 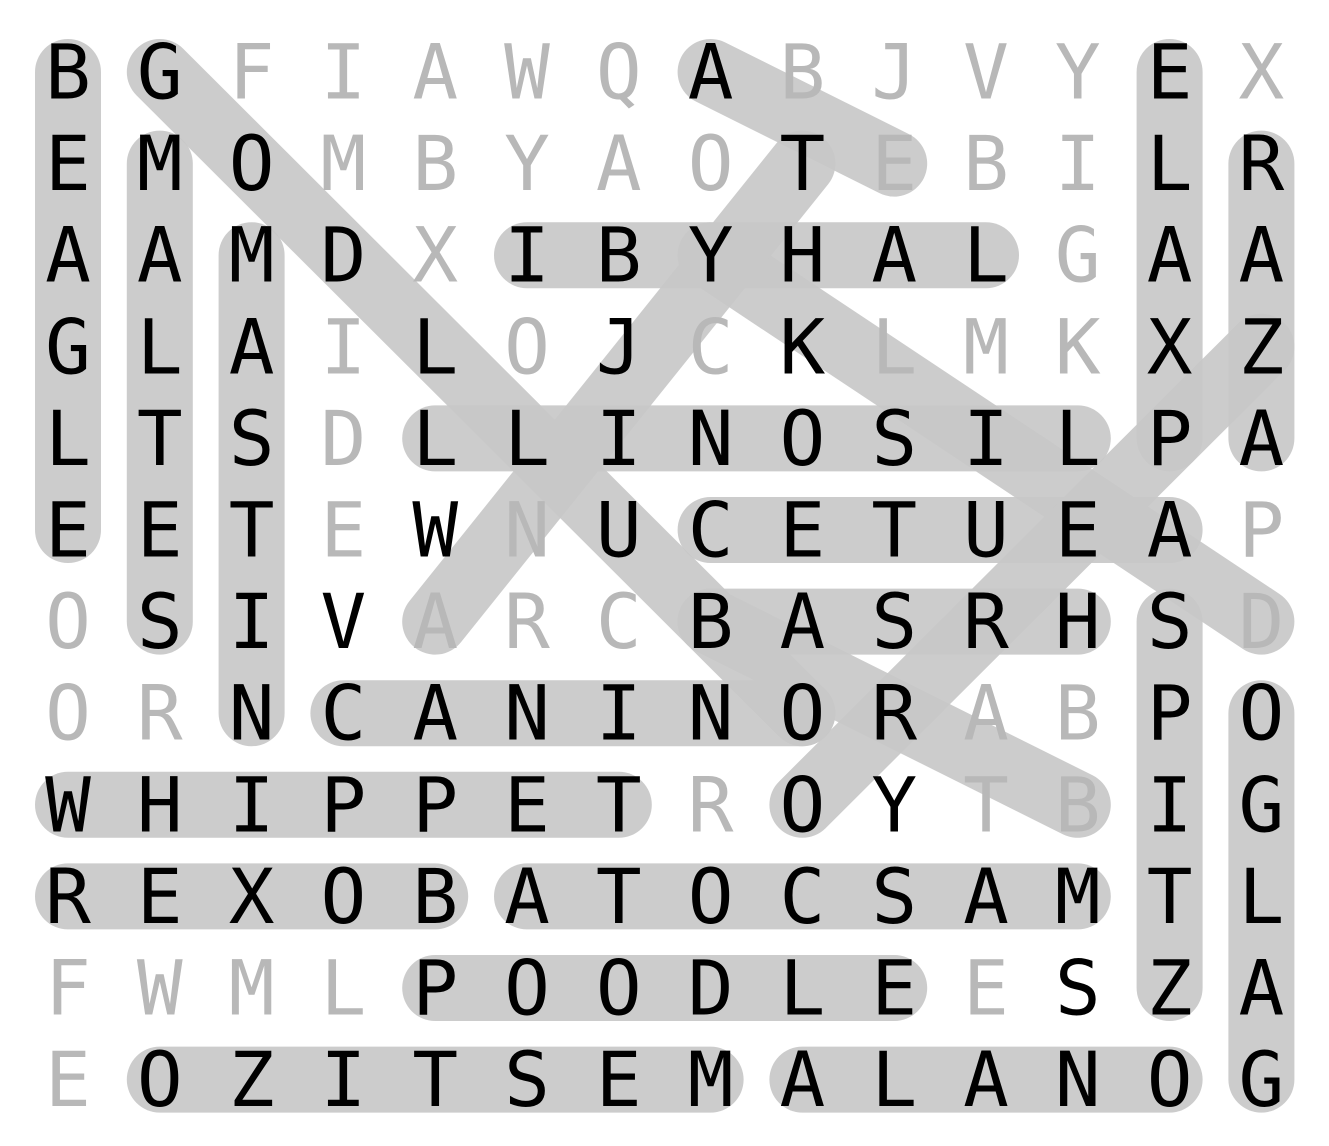 I want to click on grid-letter: Q, so click(x=619, y=72).